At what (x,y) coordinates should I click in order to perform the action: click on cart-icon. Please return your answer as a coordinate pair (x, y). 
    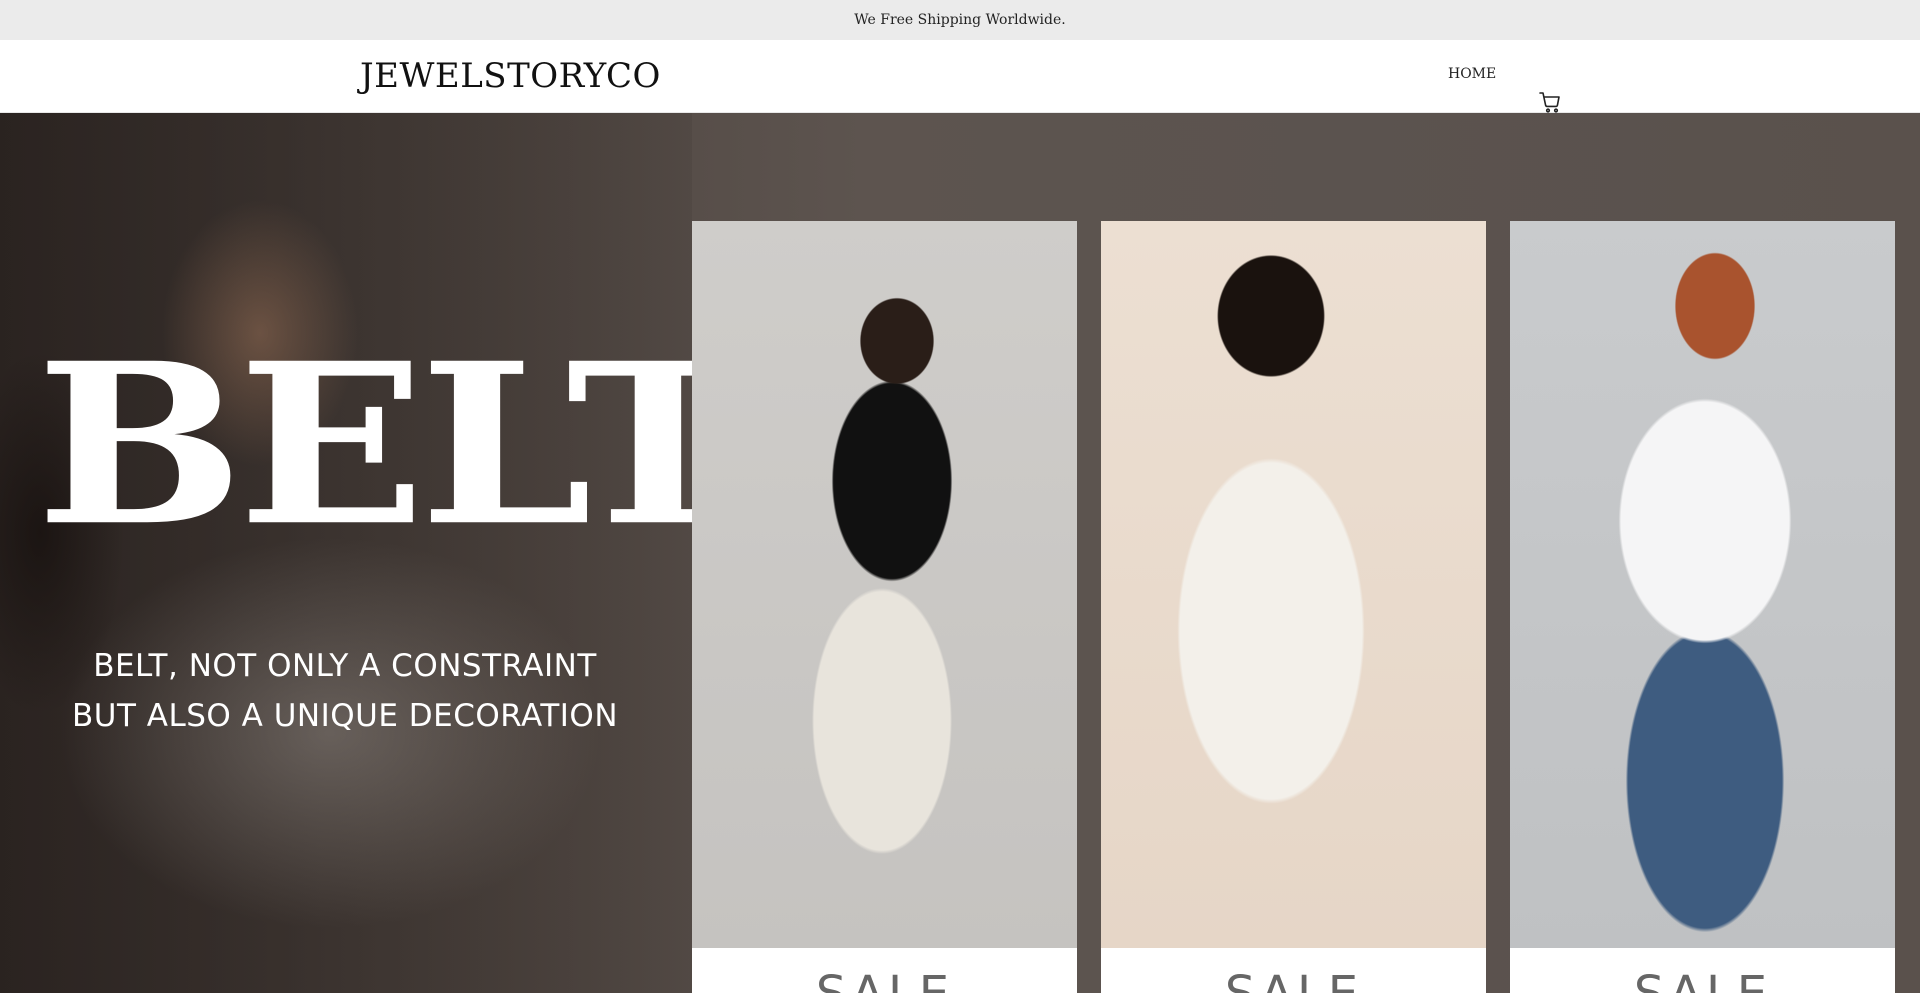
    Looking at the image, I should click on (1550, 102).